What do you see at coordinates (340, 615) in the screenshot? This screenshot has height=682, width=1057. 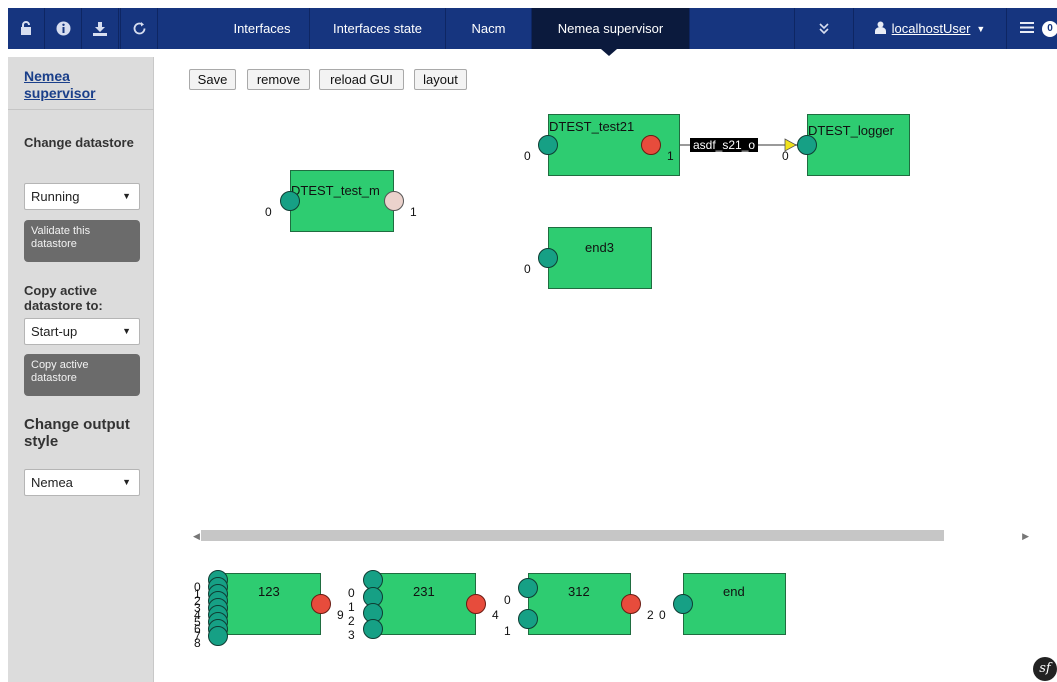 I see `port-label: 9` at bounding box center [340, 615].